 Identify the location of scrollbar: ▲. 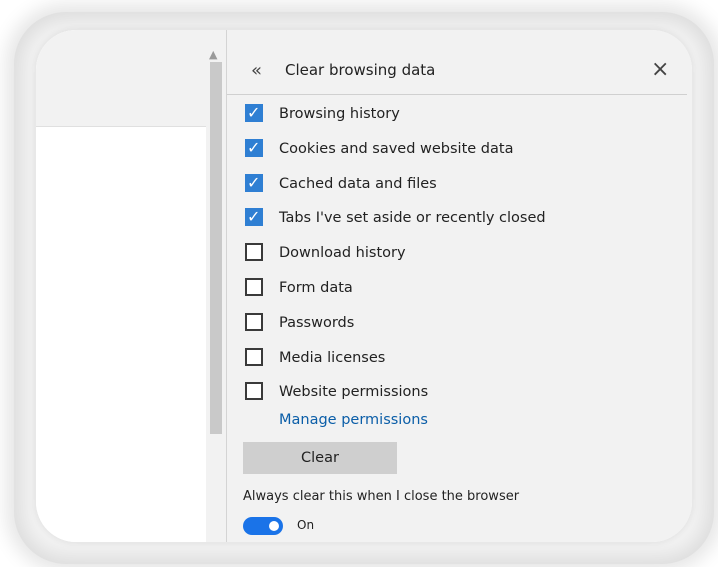
(216, 286).